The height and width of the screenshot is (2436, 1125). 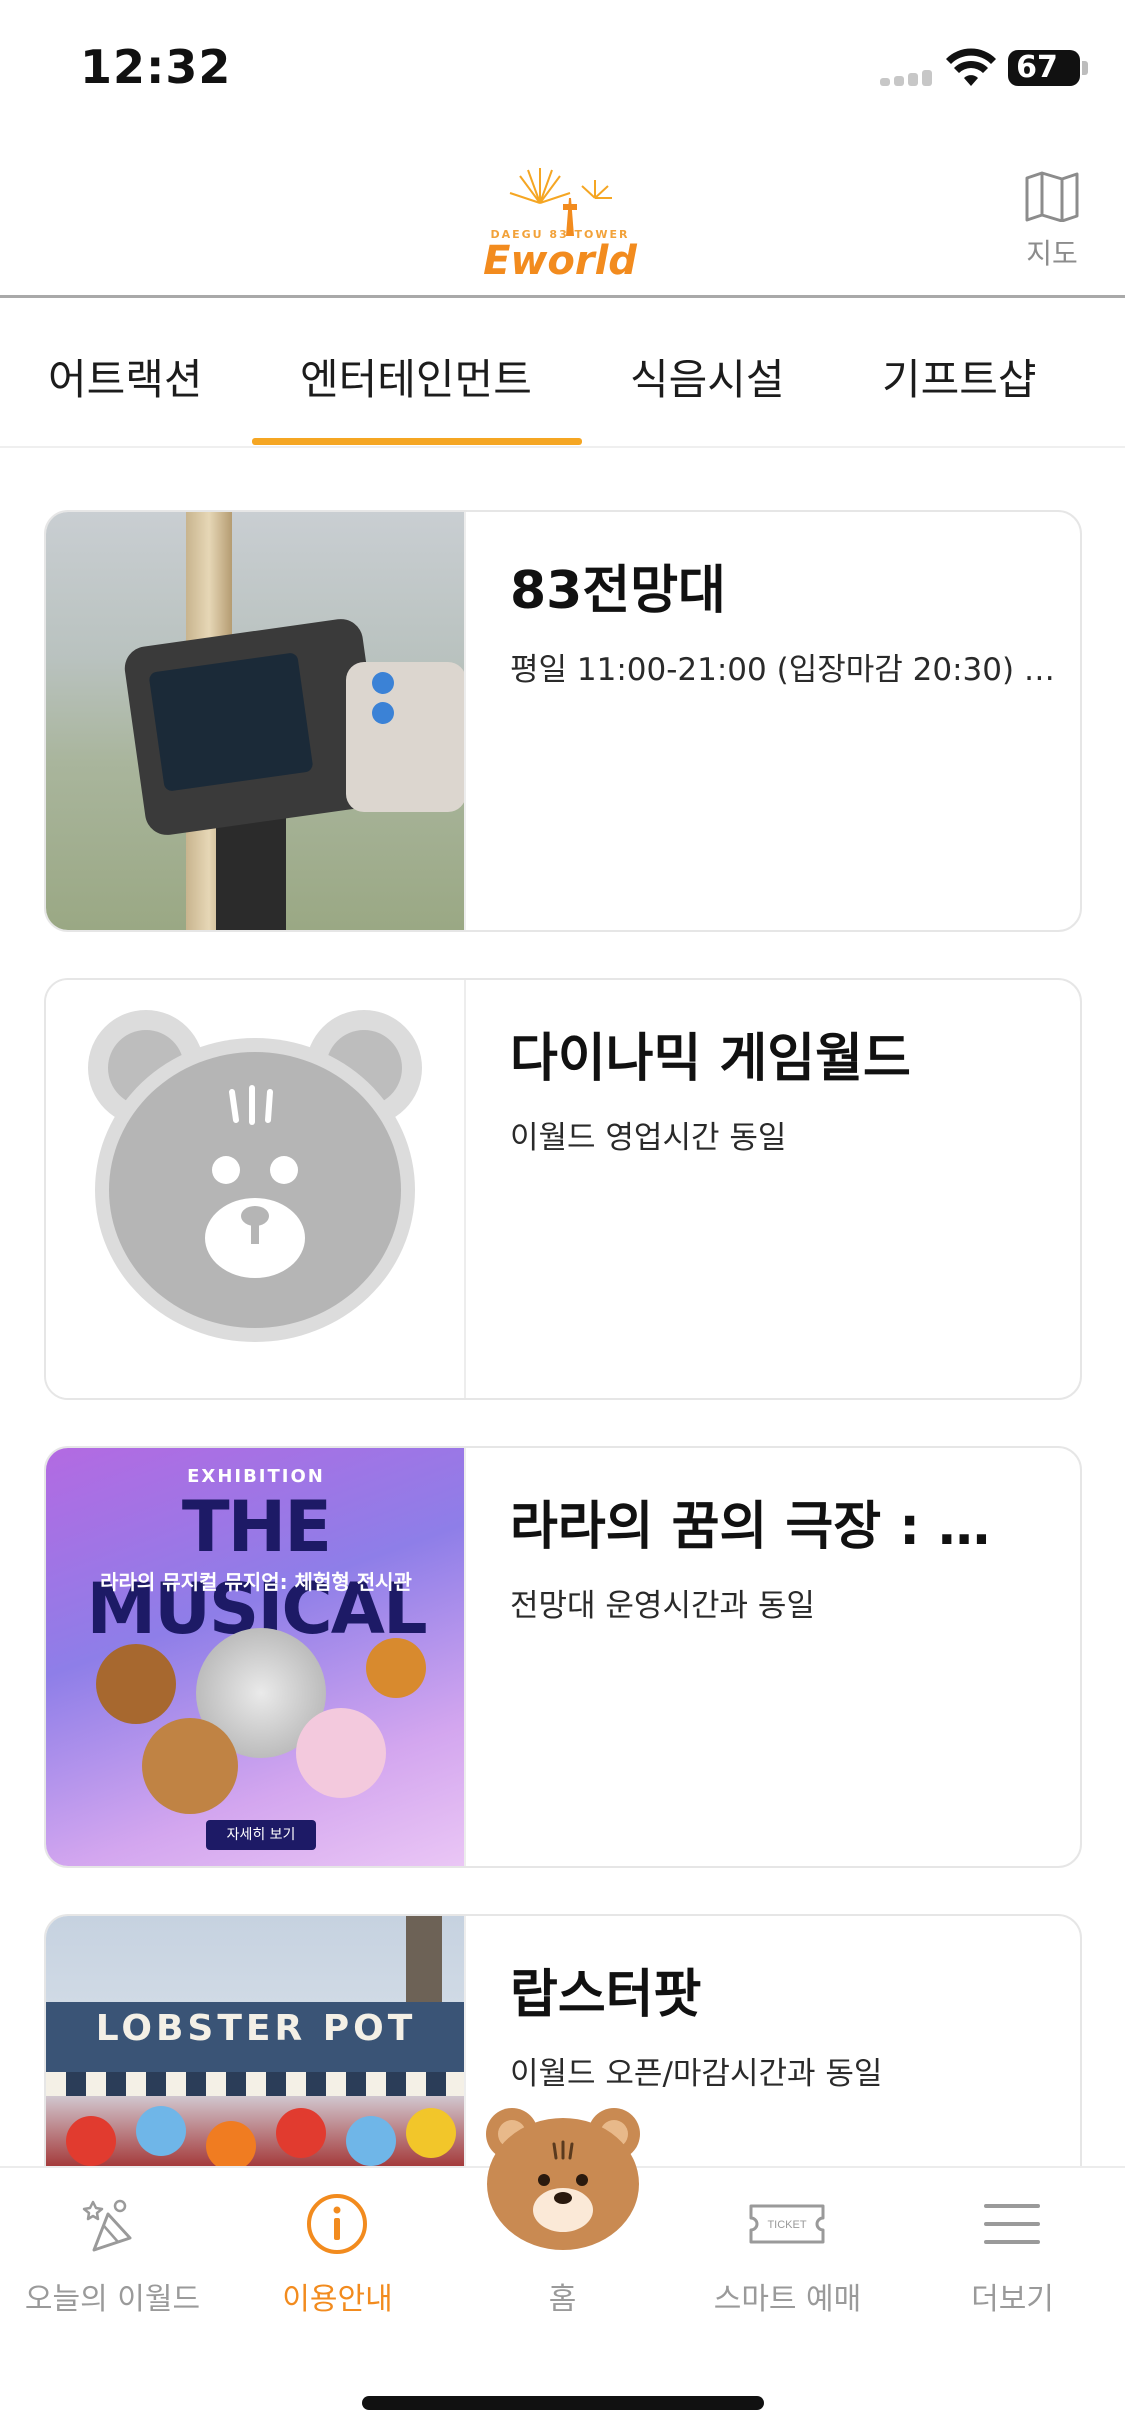 What do you see at coordinates (417, 441) in the screenshot?
I see `active-tab-indicator` at bounding box center [417, 441].